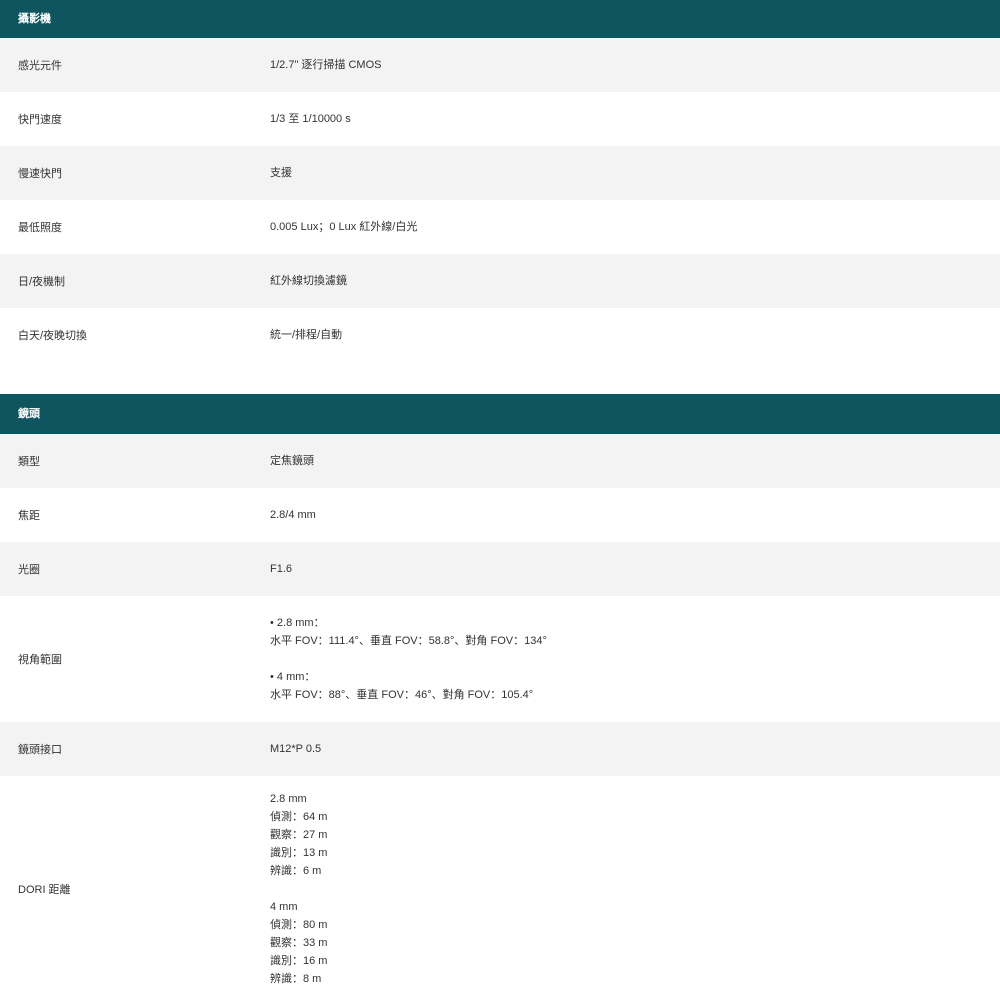  What do you see at coordinates (310, 119) in the screenshot?
I see `spec-value: 1/3 至 1/10000 s` at bounding box center [310, 119].